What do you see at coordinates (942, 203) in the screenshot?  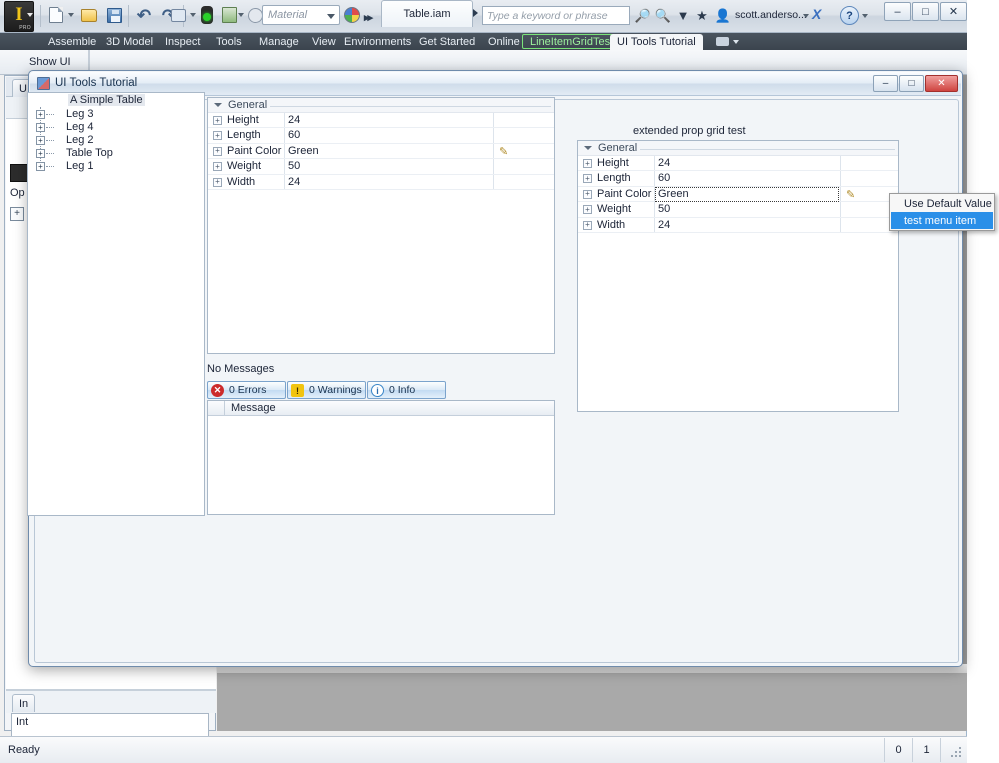 I see `context-menu-item-use-default-value: Use Default Value` at bounding box center [942, 203].